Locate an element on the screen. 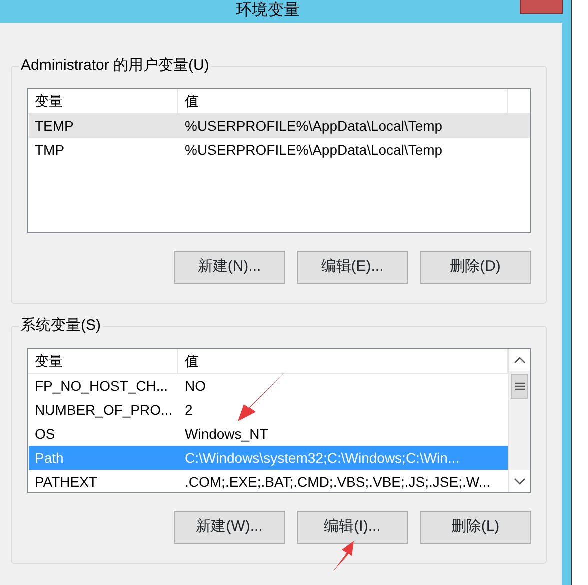  scrollbar is located at coordinates (519, 420).